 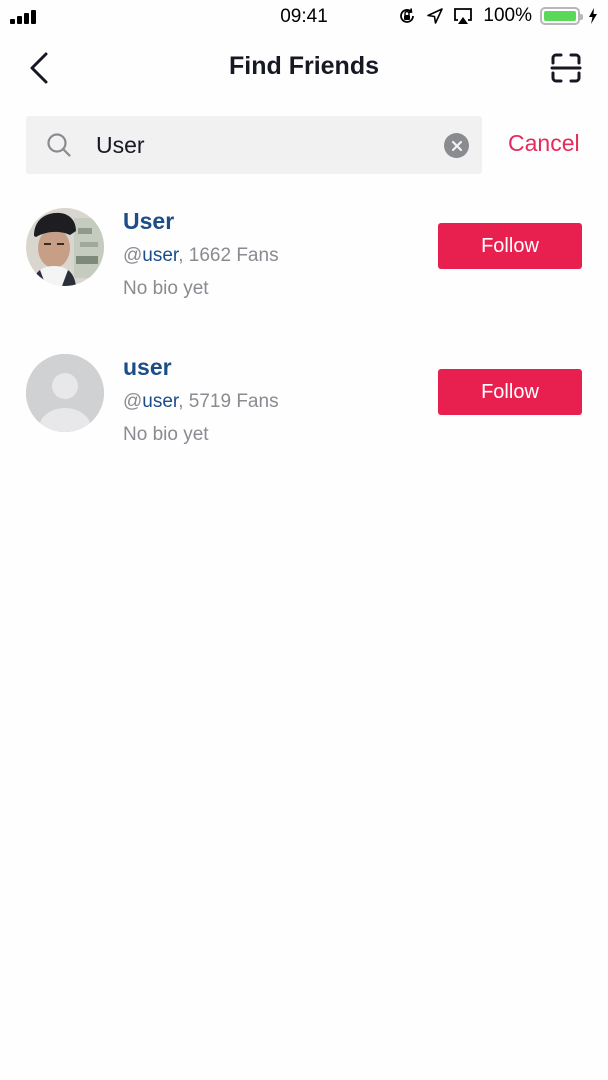 I want to click on default-avatar-icon, so click(x=65, y=393).